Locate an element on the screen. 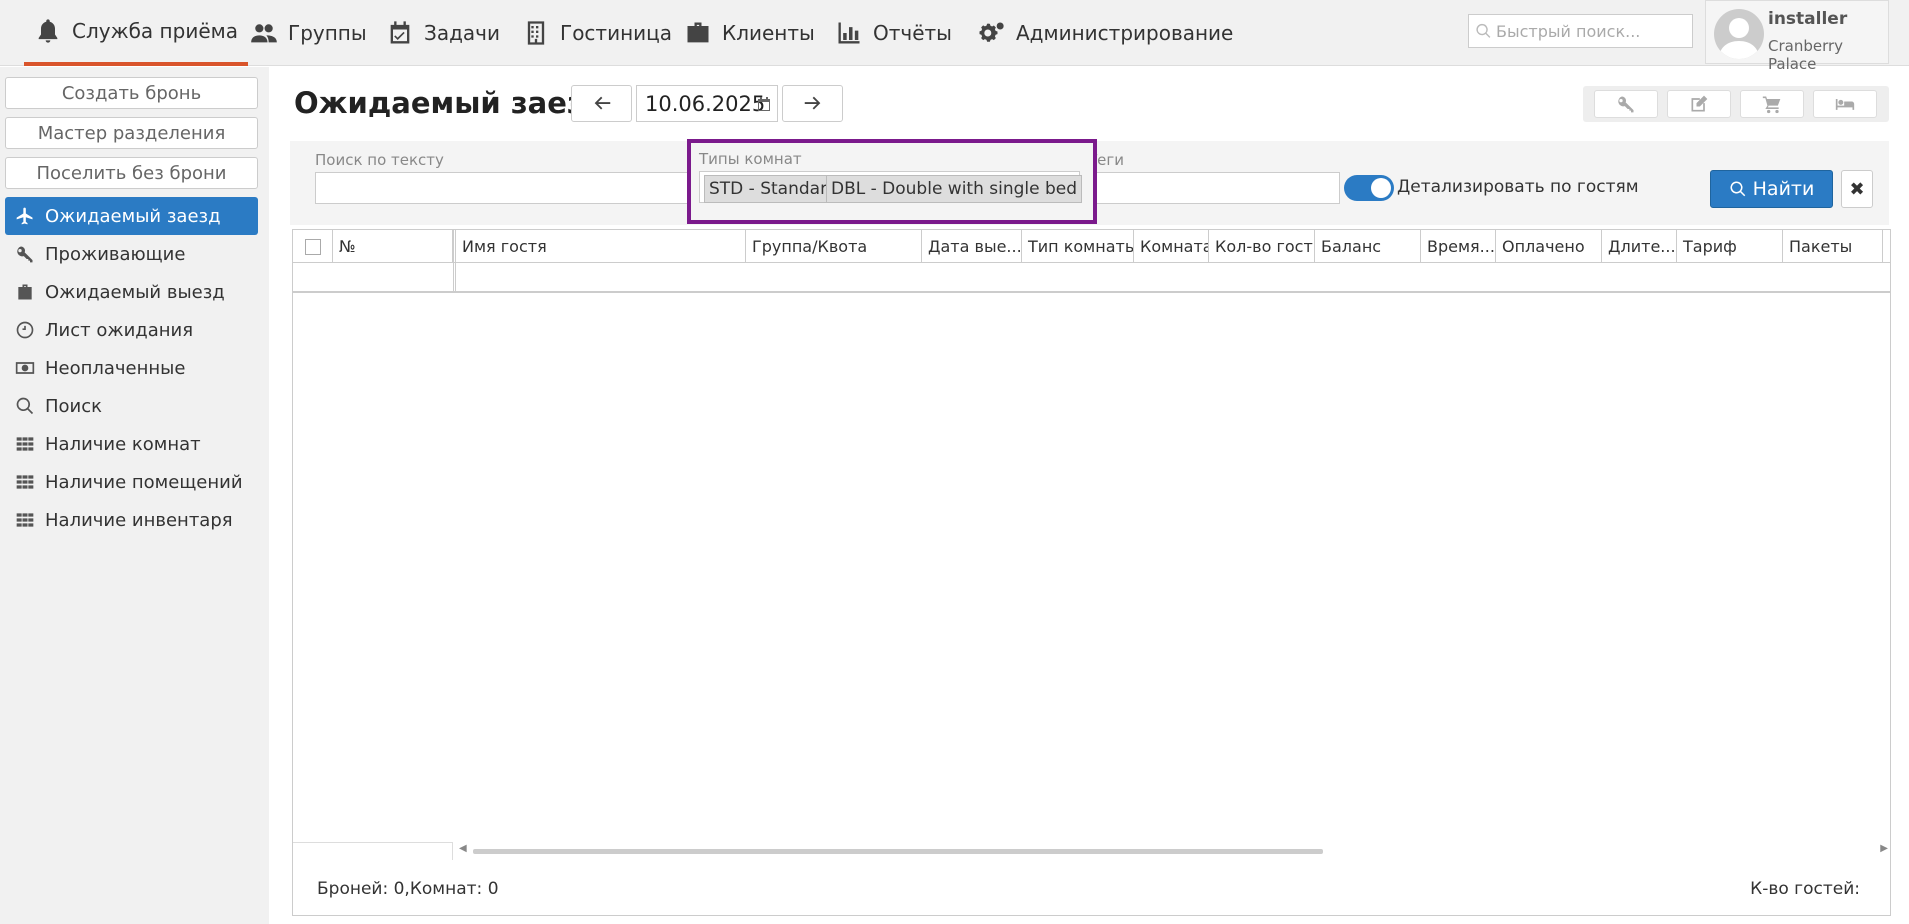 The width and height of the screenshot is (1909, 924). sidebar-item-waiting-list: Лист ожидания is located at coordinates (131, 330).